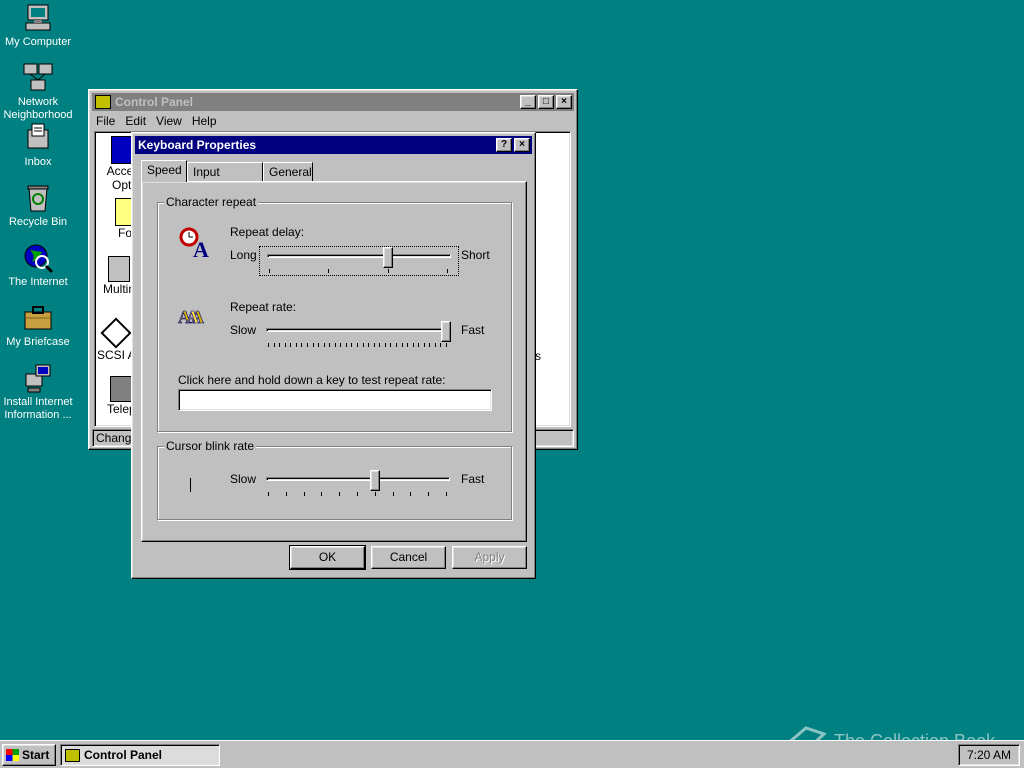 The image size is (1024, 768). Describe the element at coordinates (119, 269) in the screenshot. I see `multimedia-icon` at that location.